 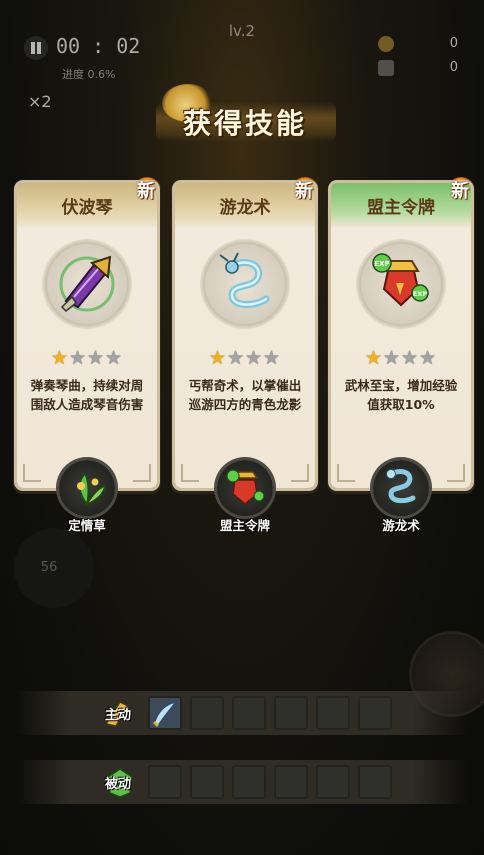 I want to click on active-skill-bar: 主动, so click(x=242, y=713).